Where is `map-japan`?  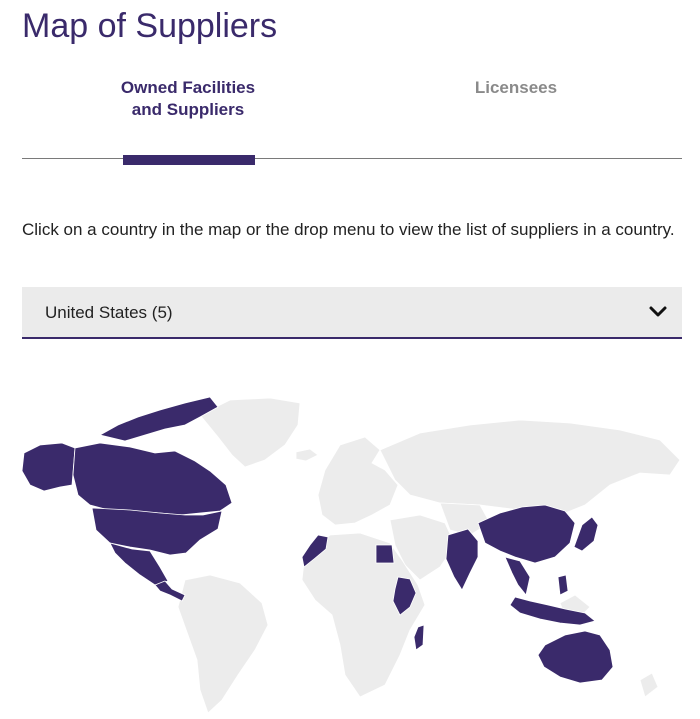
map-japan is located at coordinates (586, 534).